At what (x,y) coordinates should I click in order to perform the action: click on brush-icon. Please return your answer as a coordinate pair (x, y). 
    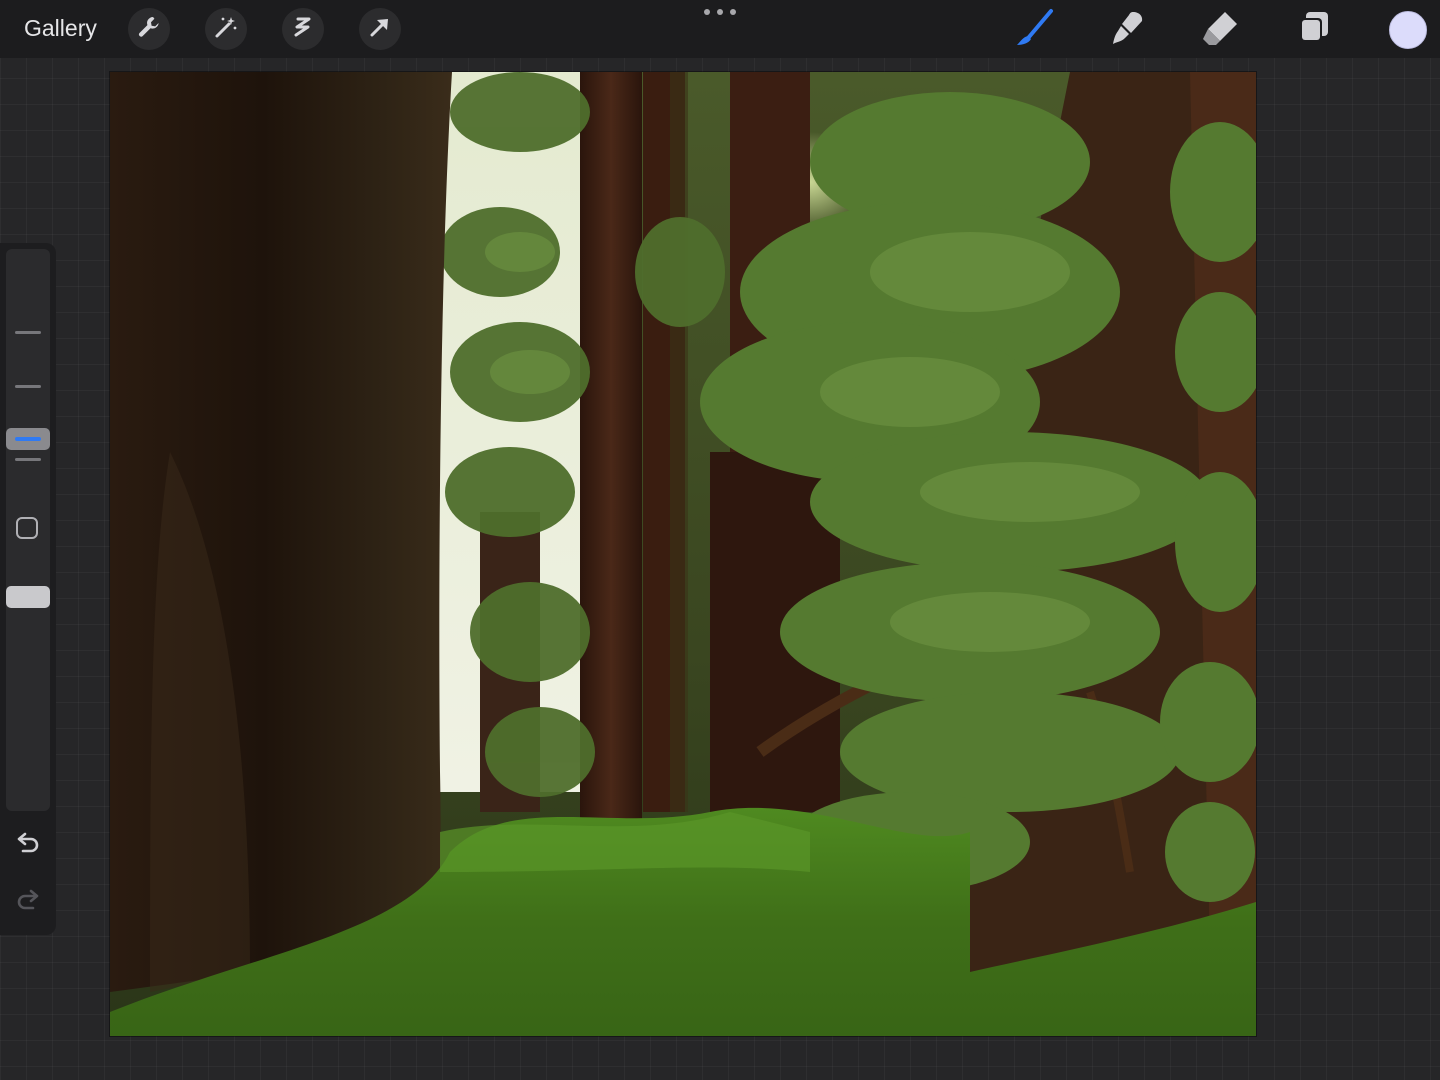
    Looking at the image, I should click on (1034, 30).